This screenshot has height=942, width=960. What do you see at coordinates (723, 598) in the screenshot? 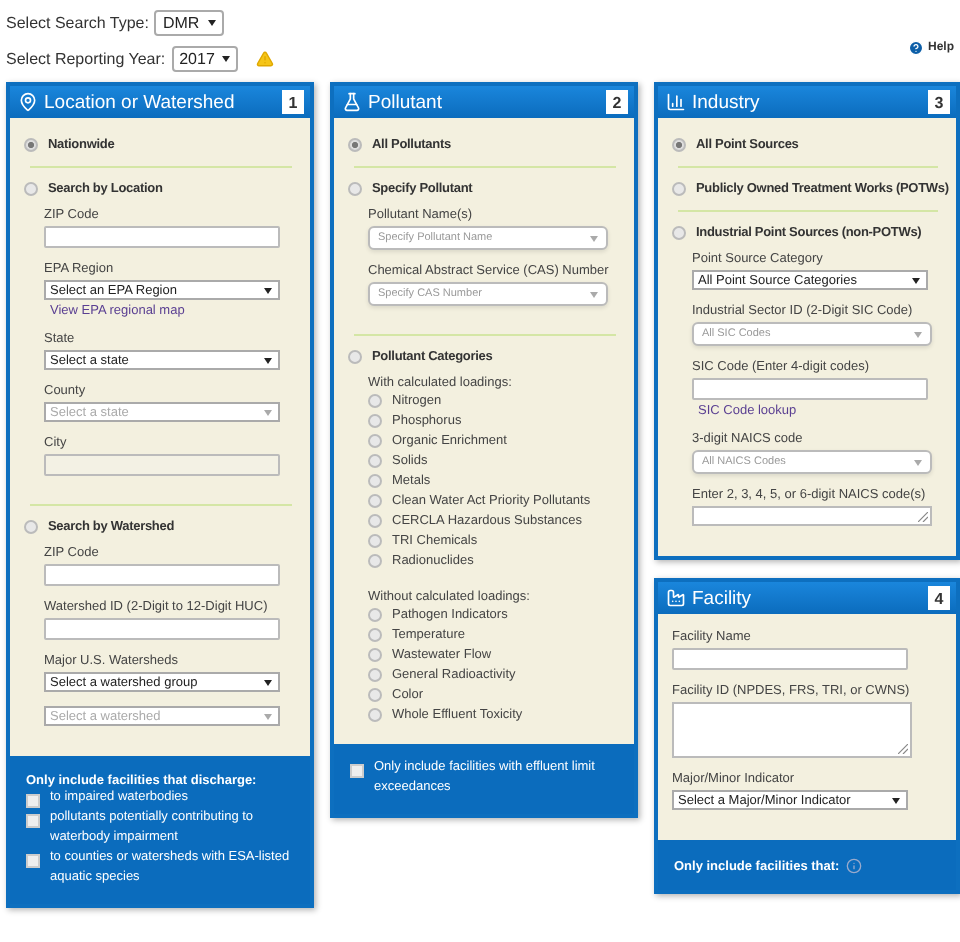
I see `panel-title: Facility` at bounding box center [723, 598].